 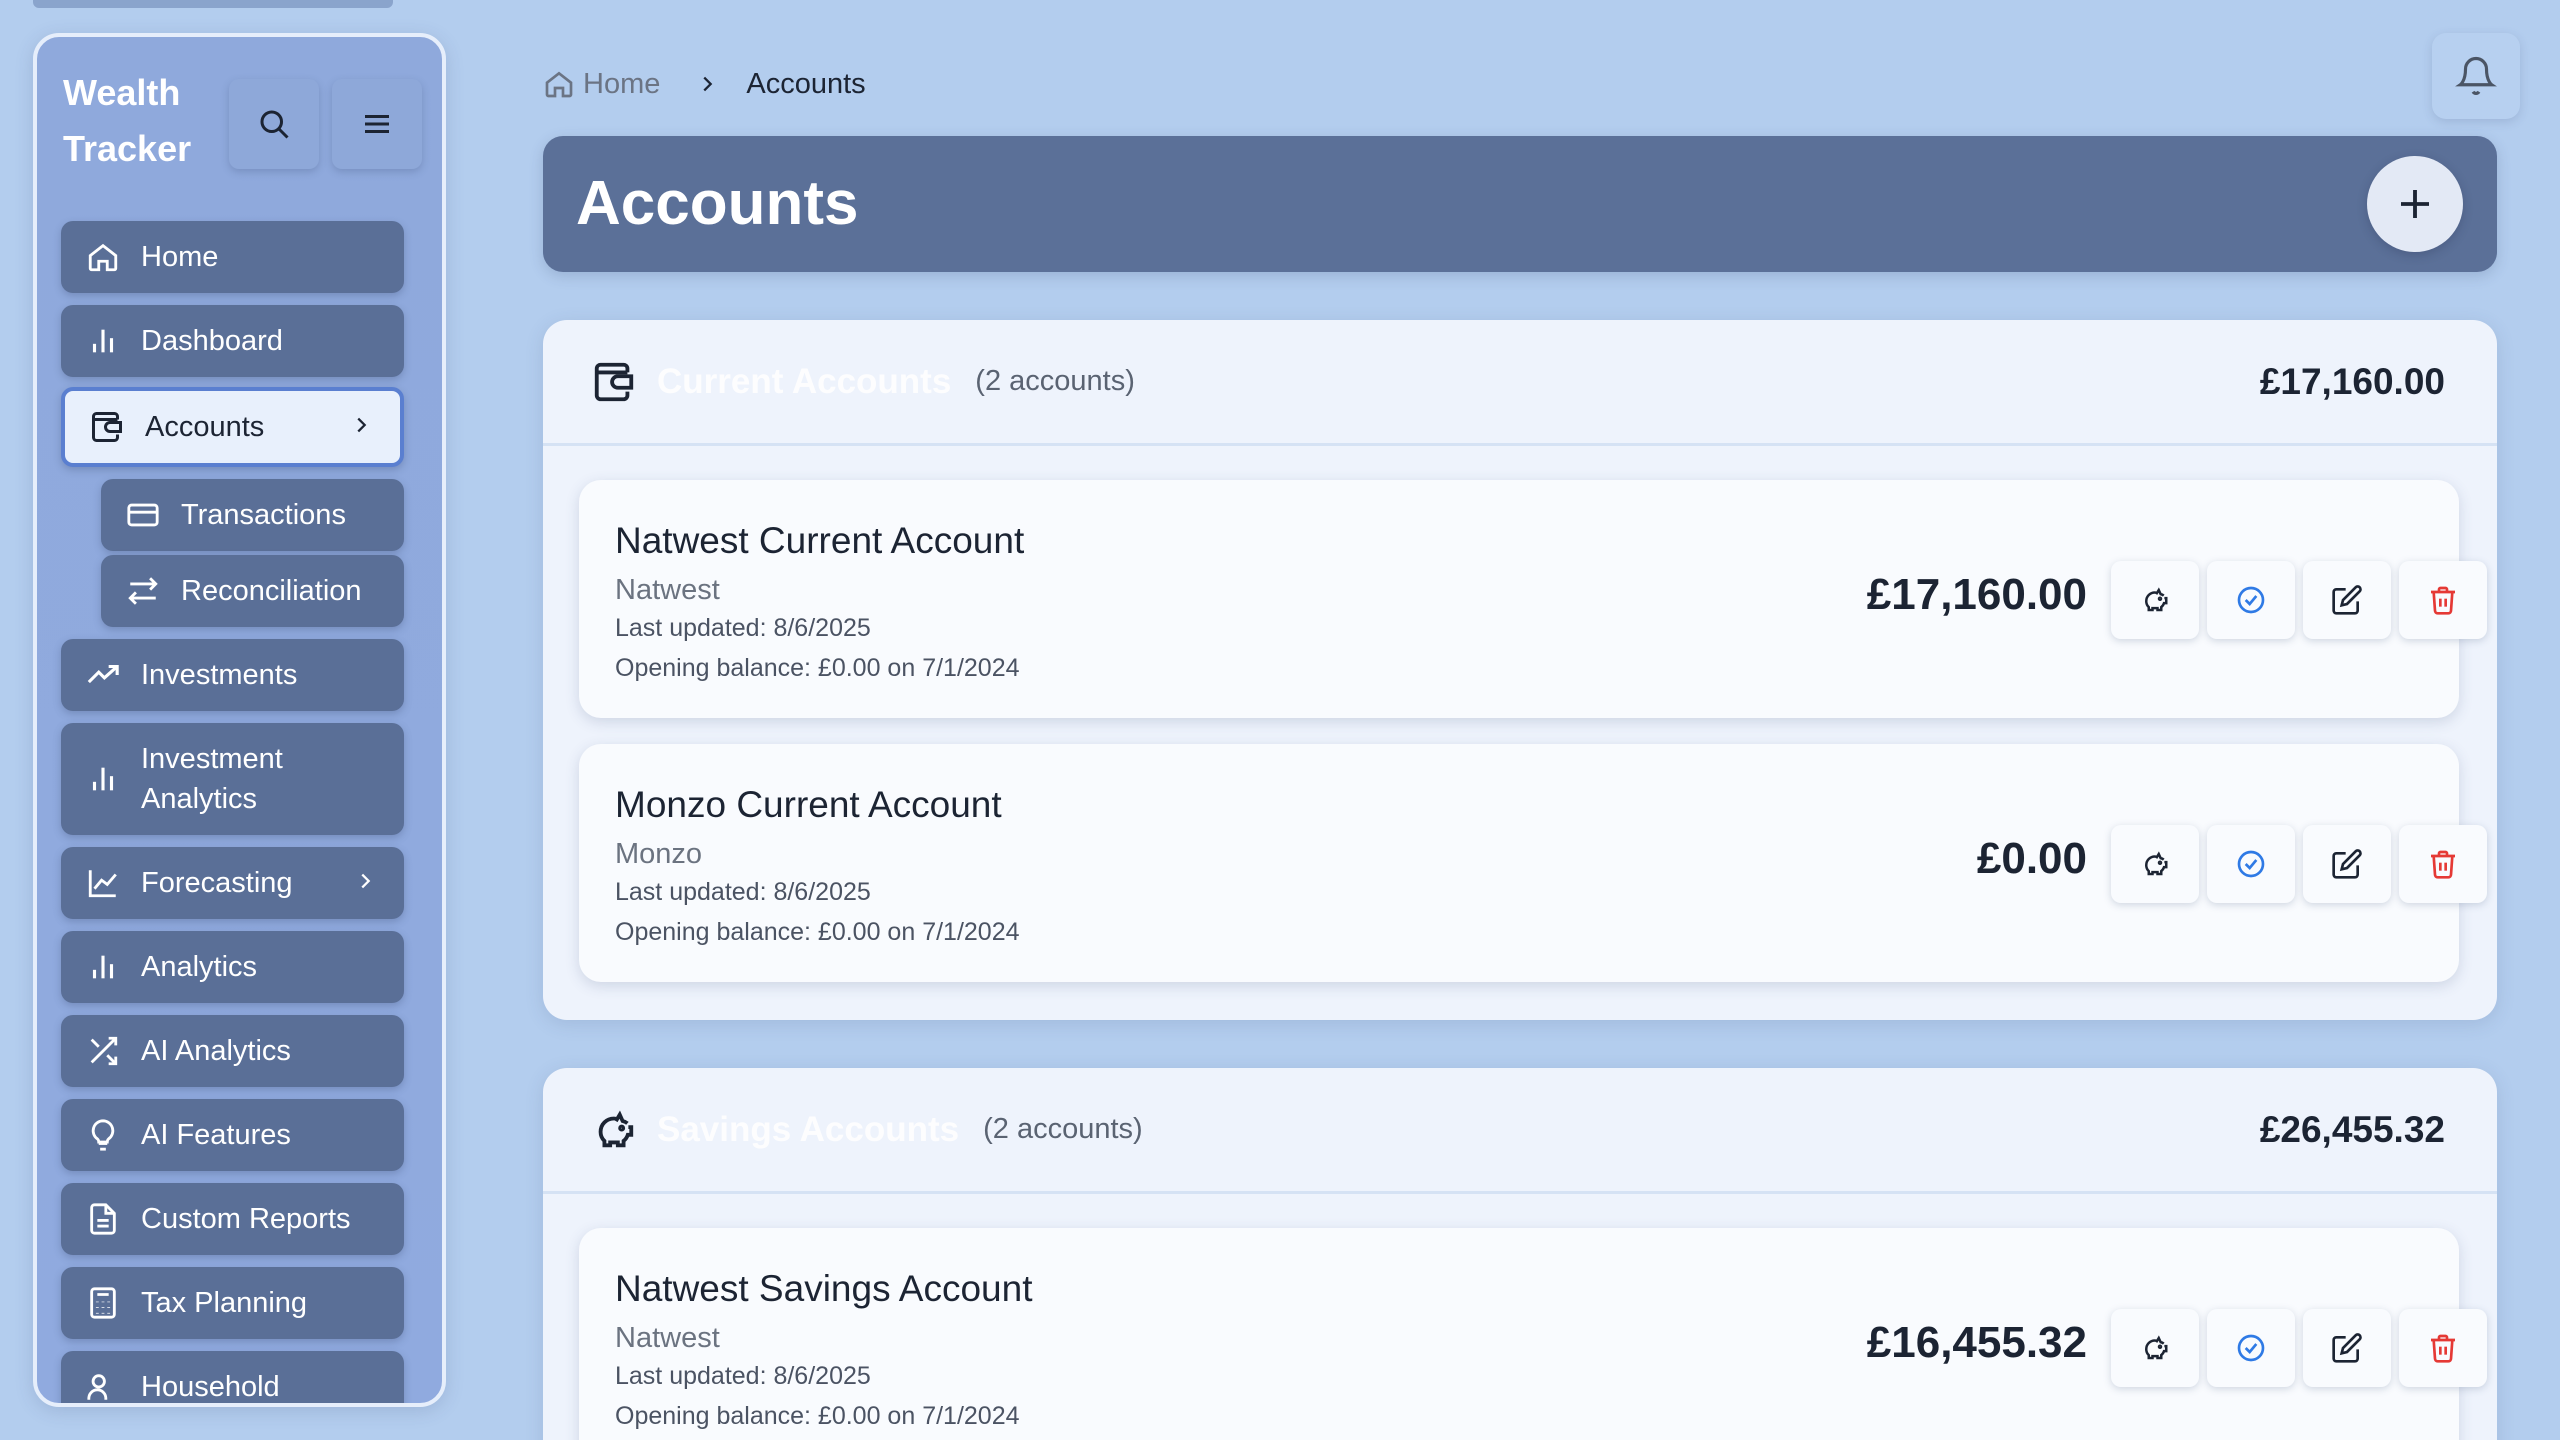 What do you see at coordinates (621, 84) in the screenshot?
I see `breadcrumb-home-link: Home` at bounding box center [621, 84].